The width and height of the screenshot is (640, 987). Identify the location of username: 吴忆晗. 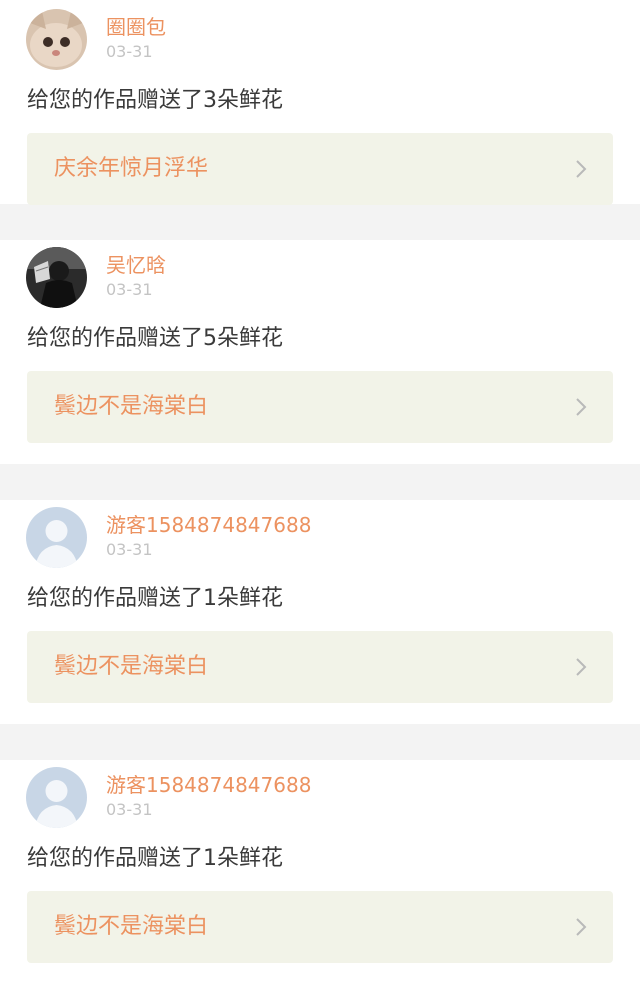
(136, 265).